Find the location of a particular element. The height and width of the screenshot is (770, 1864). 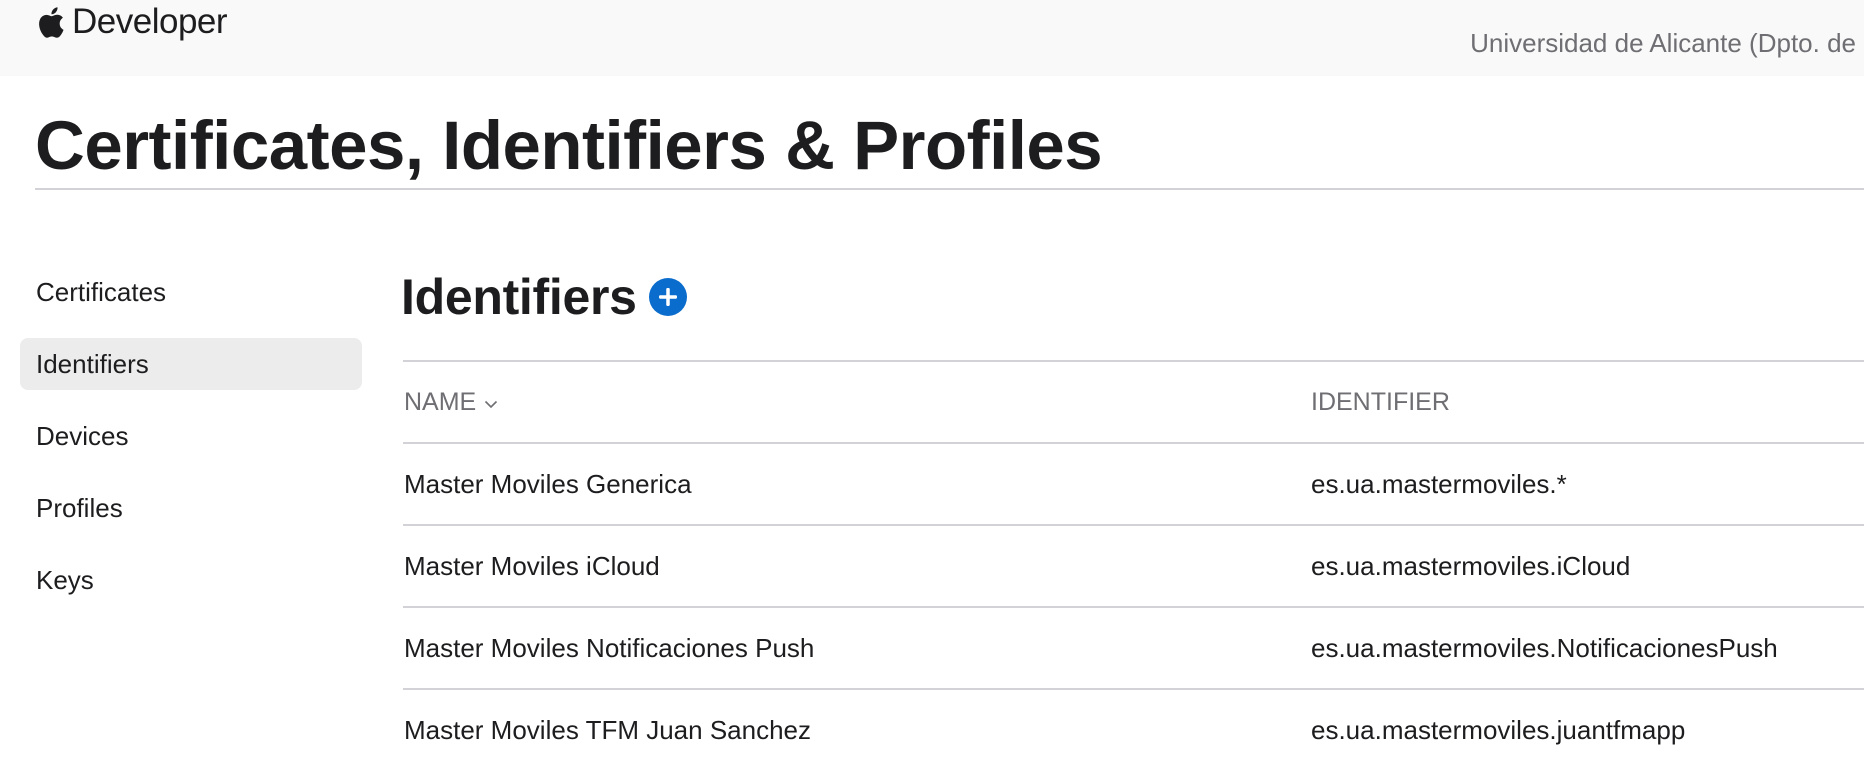

add-identifier-button is located at coordinates (667, 297).